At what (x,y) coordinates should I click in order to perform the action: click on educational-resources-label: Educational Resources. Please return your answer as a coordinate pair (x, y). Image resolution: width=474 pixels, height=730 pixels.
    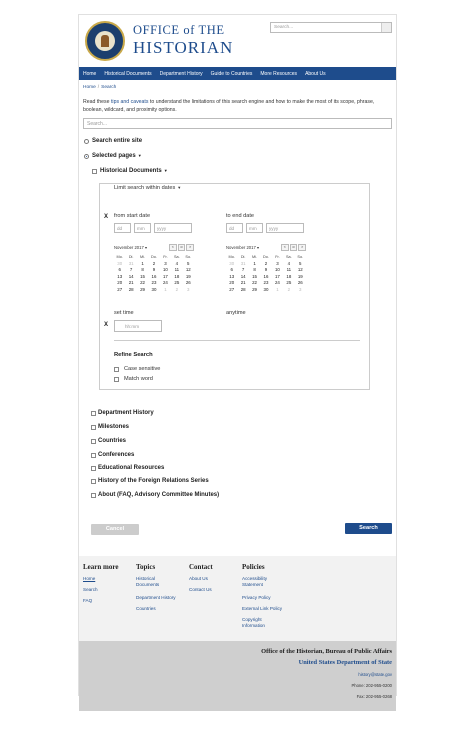
    Looking at the image, I should click on (131, 468).